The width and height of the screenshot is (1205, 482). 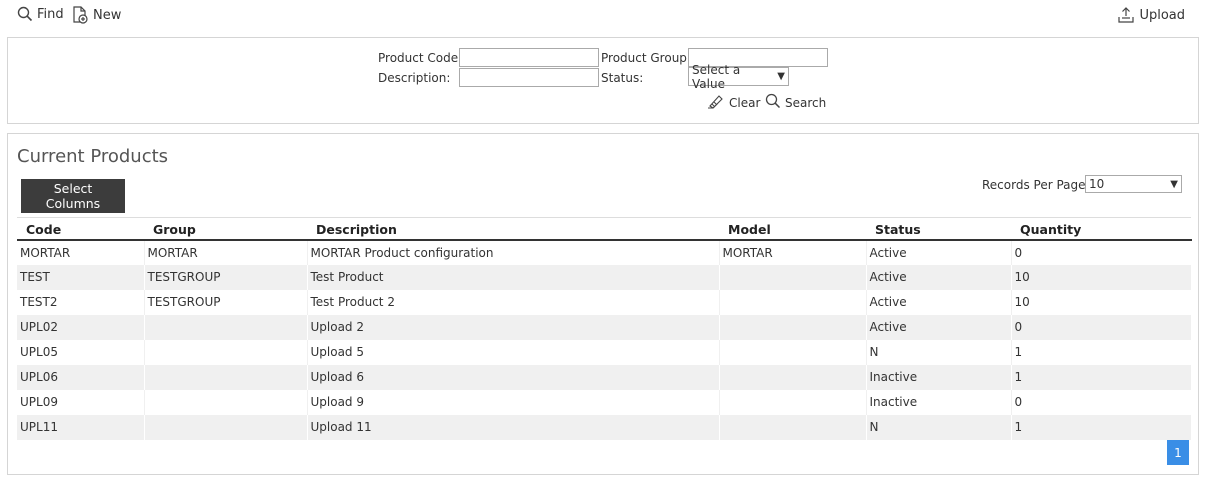 What do you see at coordinates (81, 252) in the screenshot?
I see `cell-code: MORTAR` at bounding box center [81, 252].